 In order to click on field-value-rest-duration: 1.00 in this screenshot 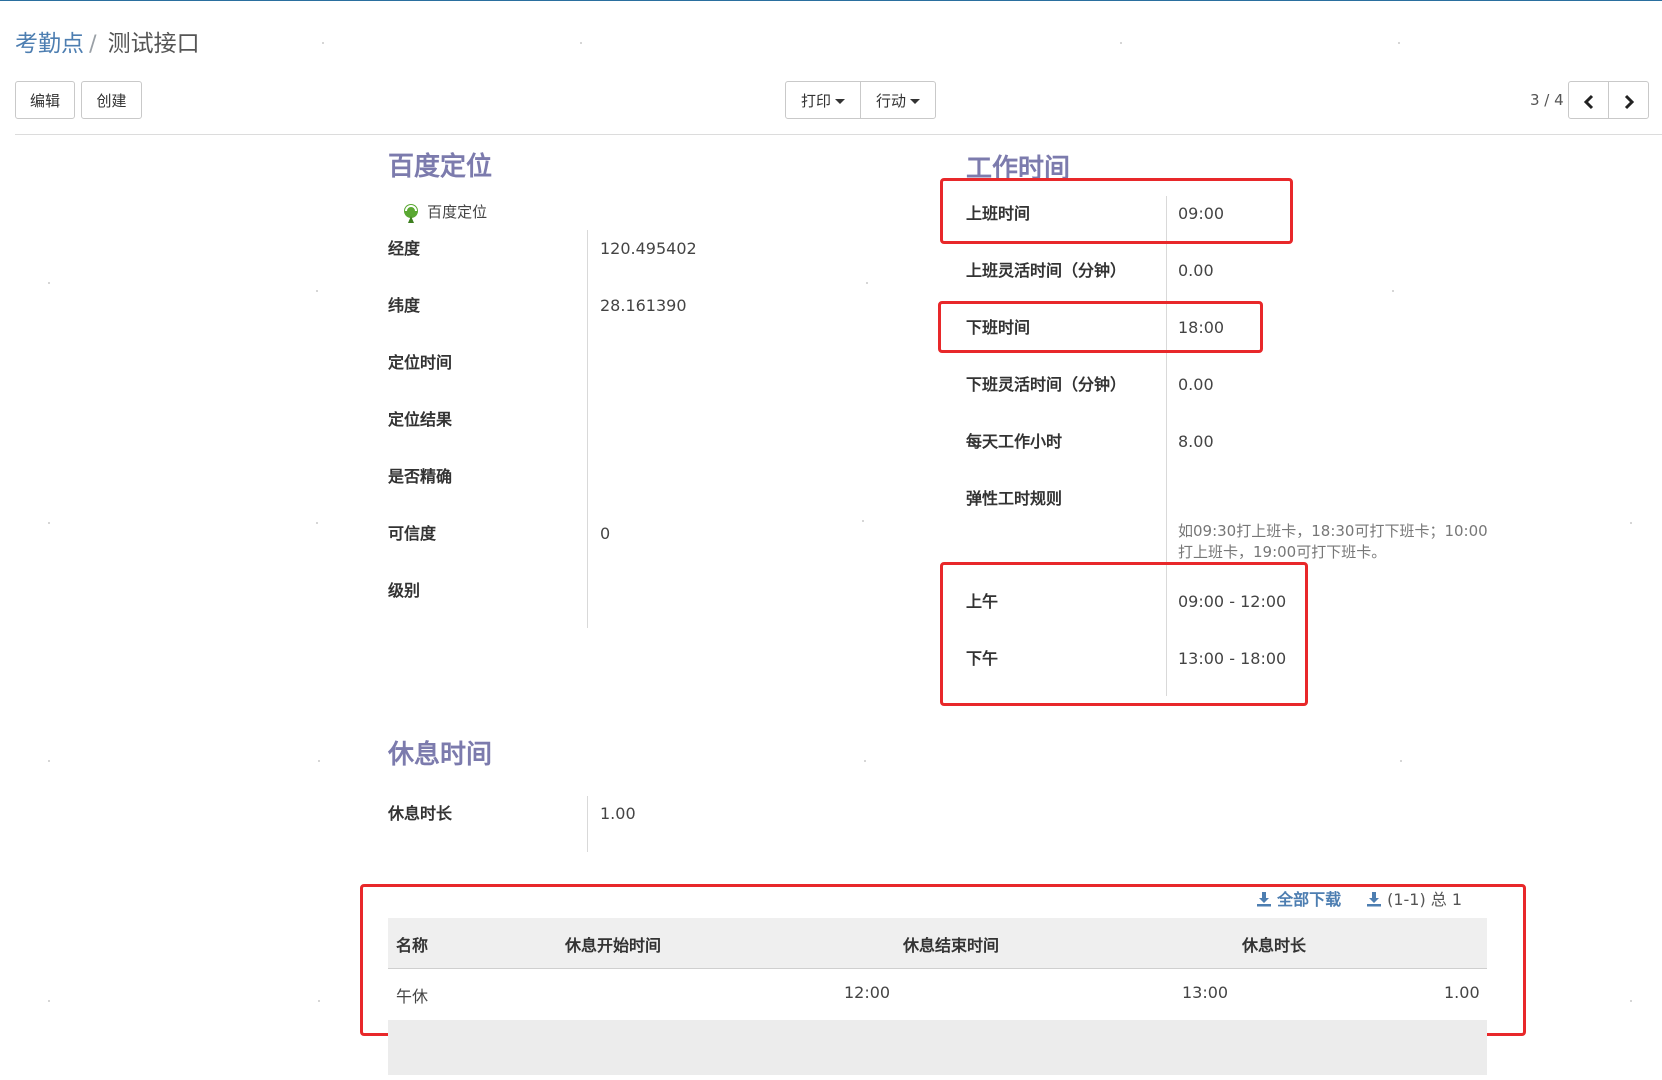, I will do `click(618, 813)`.